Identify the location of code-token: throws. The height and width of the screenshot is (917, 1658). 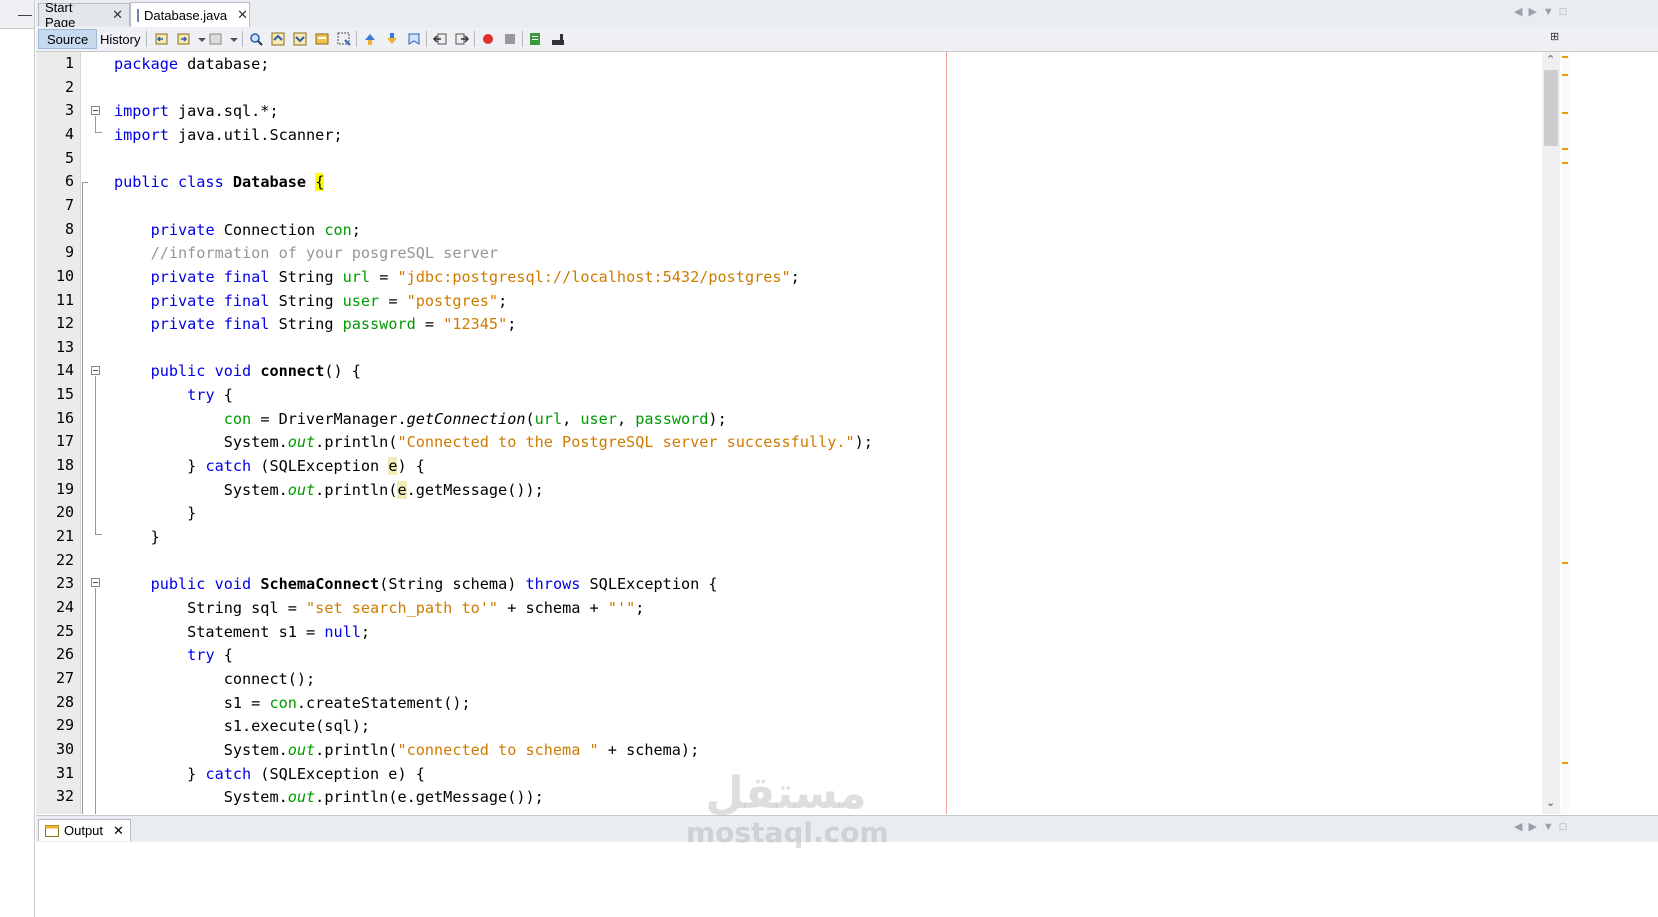
(553, 584).